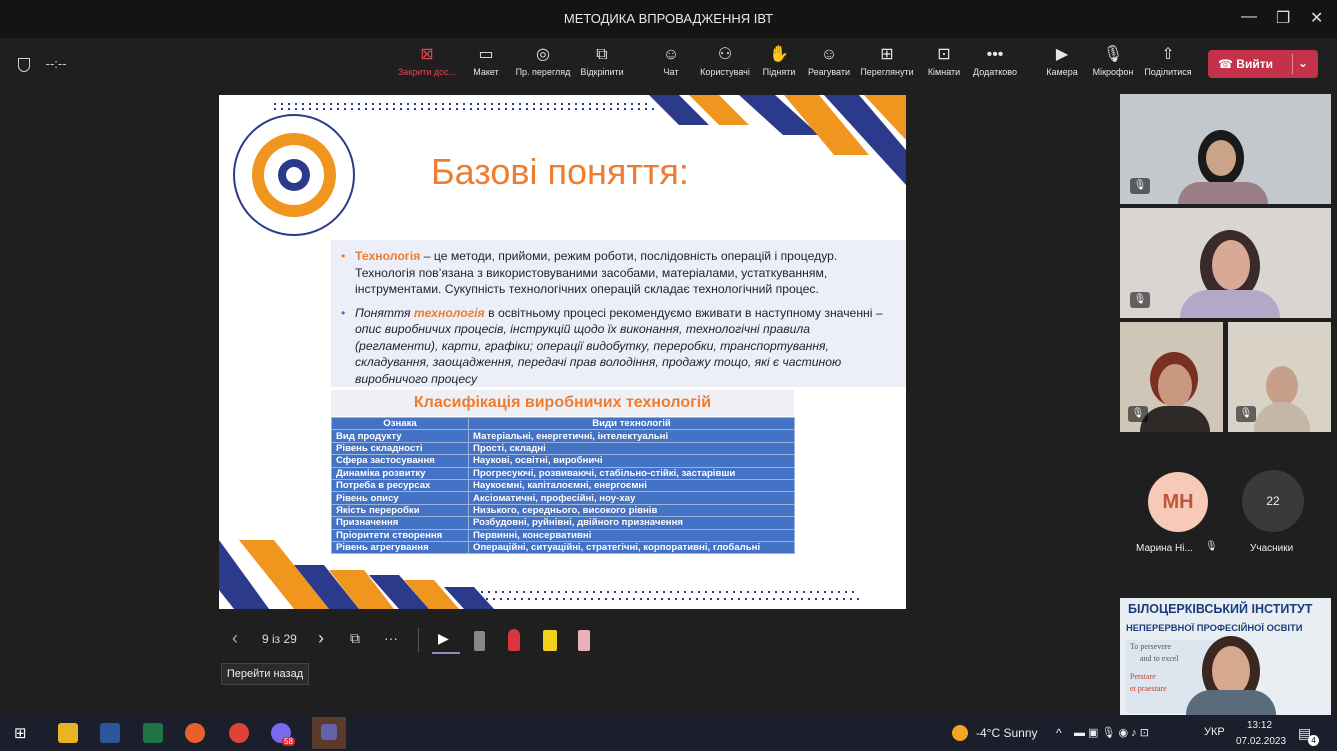 This screenshot has width=1337, height=751. I want to click on sun-icon, so click(960, 733).